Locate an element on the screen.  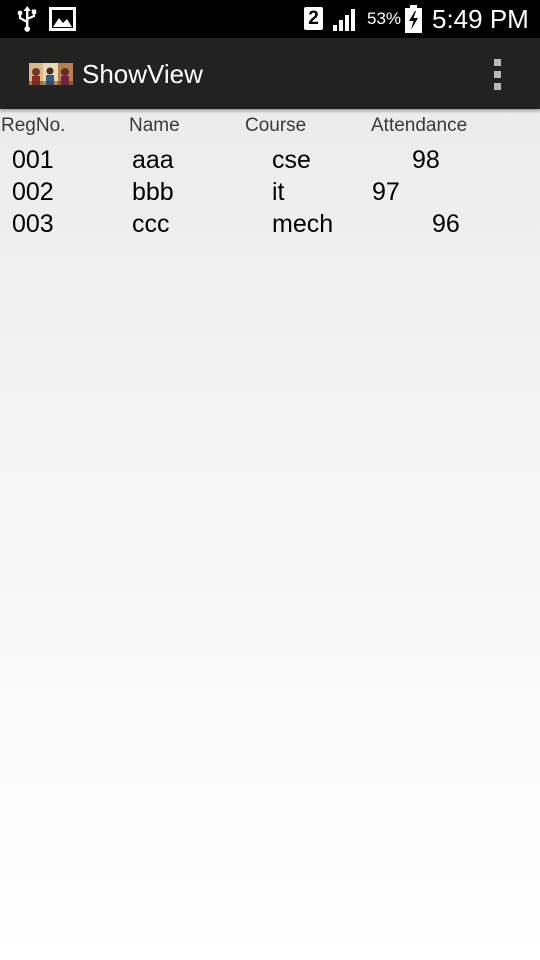
status-bar: 2 53% 5:49 PM is located at coordinates (270, 19).